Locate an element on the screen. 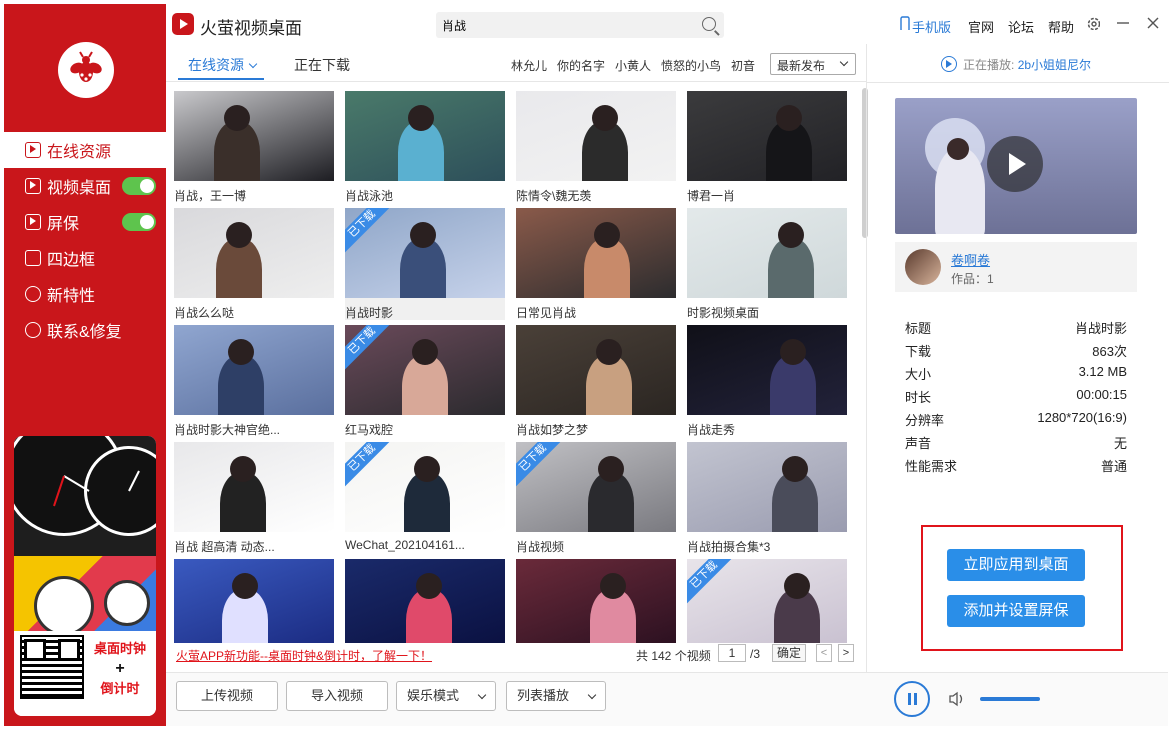 Image resolution: width=1170 pixels, height=730 pixels. tag-link: 小黄人 is located at coordinates (633, 65).